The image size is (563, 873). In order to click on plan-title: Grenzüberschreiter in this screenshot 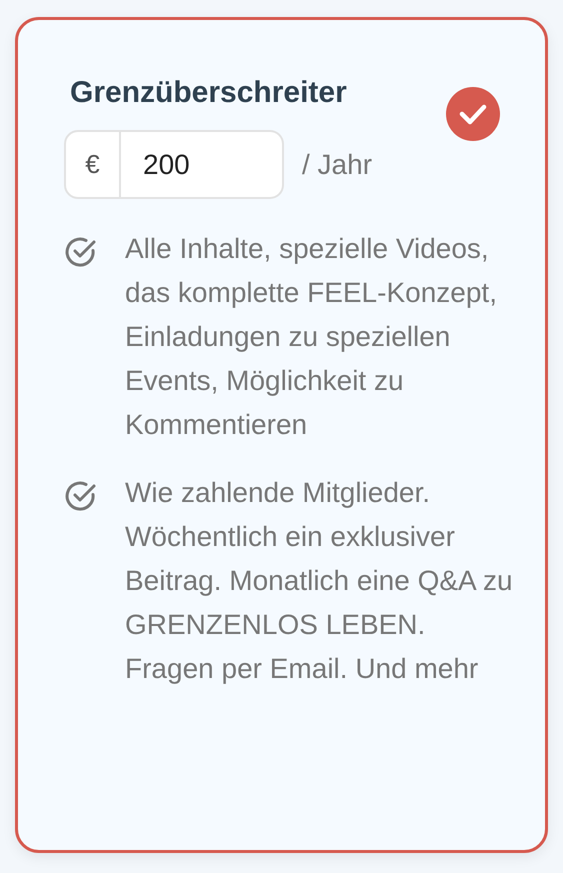, I will do `click(208, 93)`.